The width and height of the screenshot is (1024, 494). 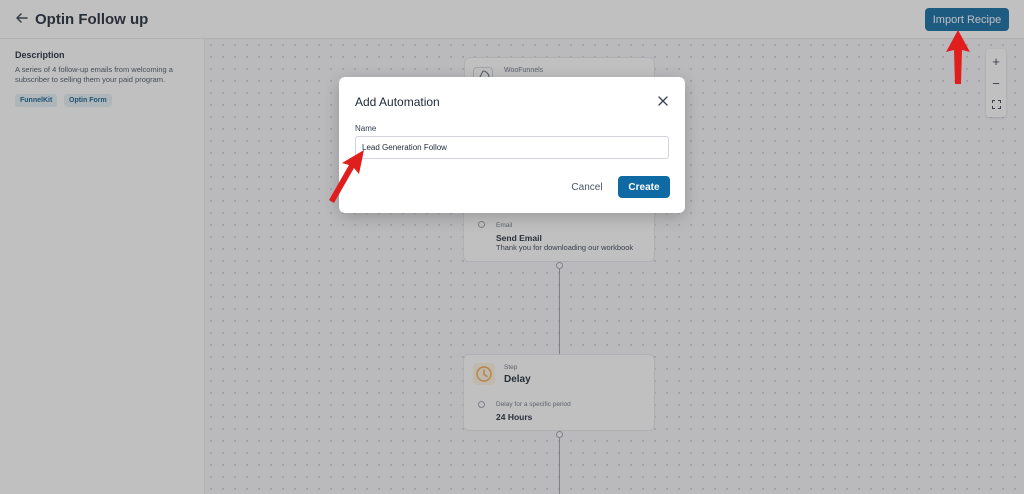 What do you see at coordinates (512, 147) in the screenshot?
I see `automation-name-input` at bounding box center [512, 147].